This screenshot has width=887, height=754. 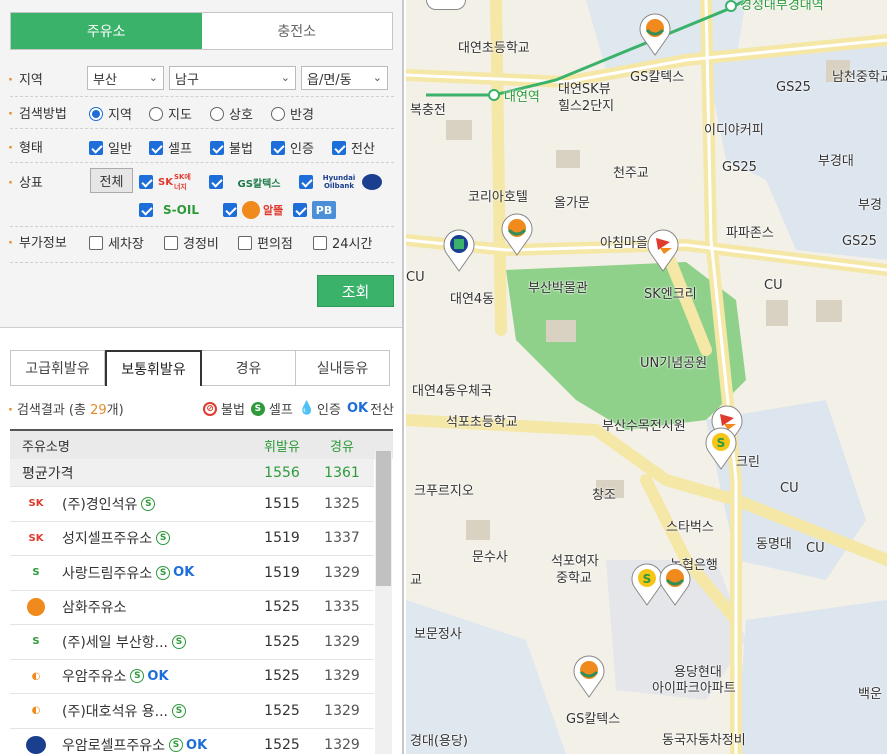 What do you see at coordinates (292, 147) in the screenshot?
I see `type-certified-checkbox: 인증` at bounding box center [292, 147].